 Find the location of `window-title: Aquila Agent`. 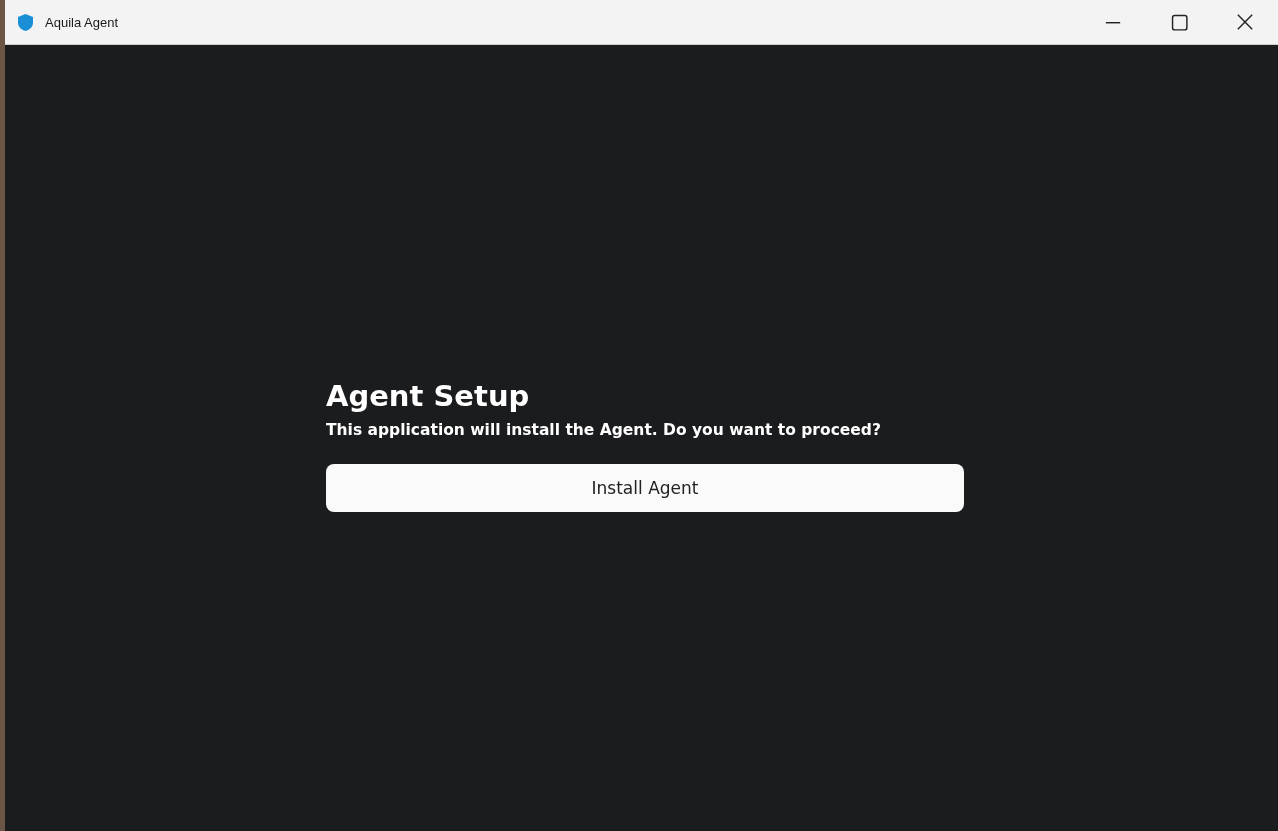

window-title: Aquila Agent is located at coordinates (81, 22).